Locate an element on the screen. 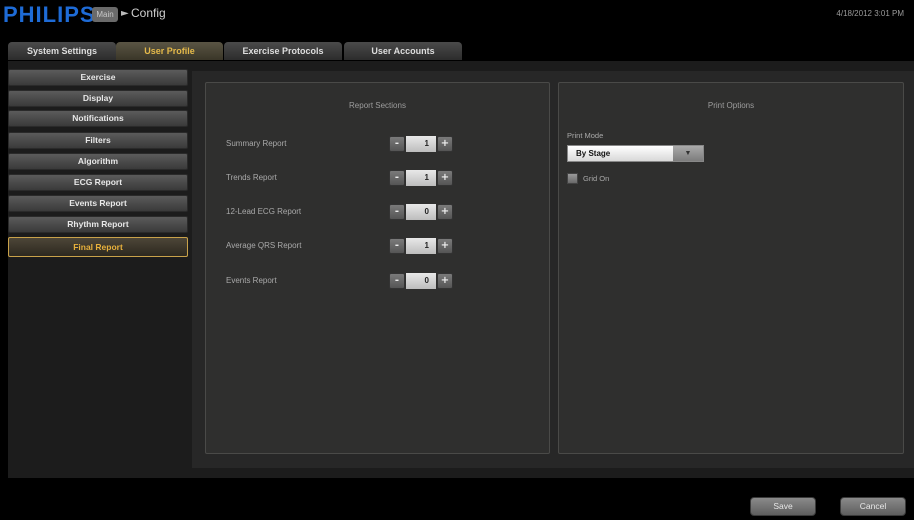  events-report-stepper: - 0 + is located at coordinates (421, 281).